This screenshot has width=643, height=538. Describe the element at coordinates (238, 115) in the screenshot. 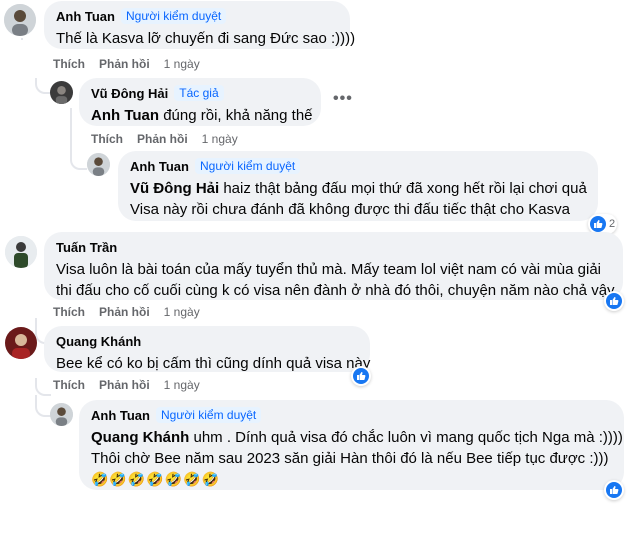

I see `comment-text: đúng rồi, khả năng thế` at that location.